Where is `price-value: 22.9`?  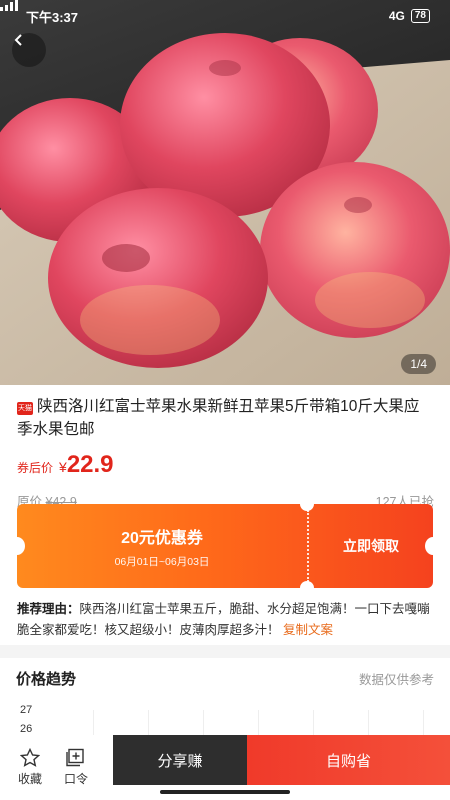 price-value: 22.9 is located at coordinates (90, 464).